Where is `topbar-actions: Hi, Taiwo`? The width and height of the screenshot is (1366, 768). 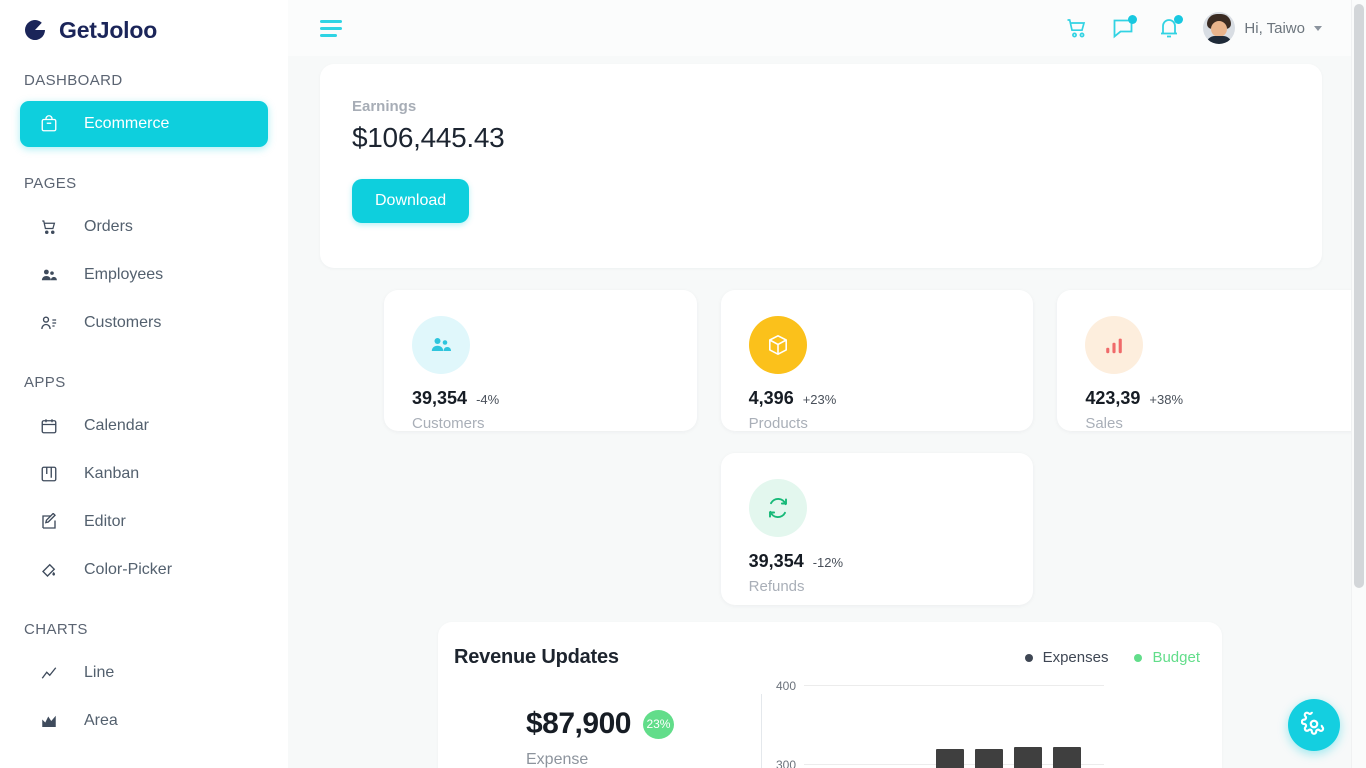
topbar-actions: Hi, Taiwo is located at coordinates (1193, 28).